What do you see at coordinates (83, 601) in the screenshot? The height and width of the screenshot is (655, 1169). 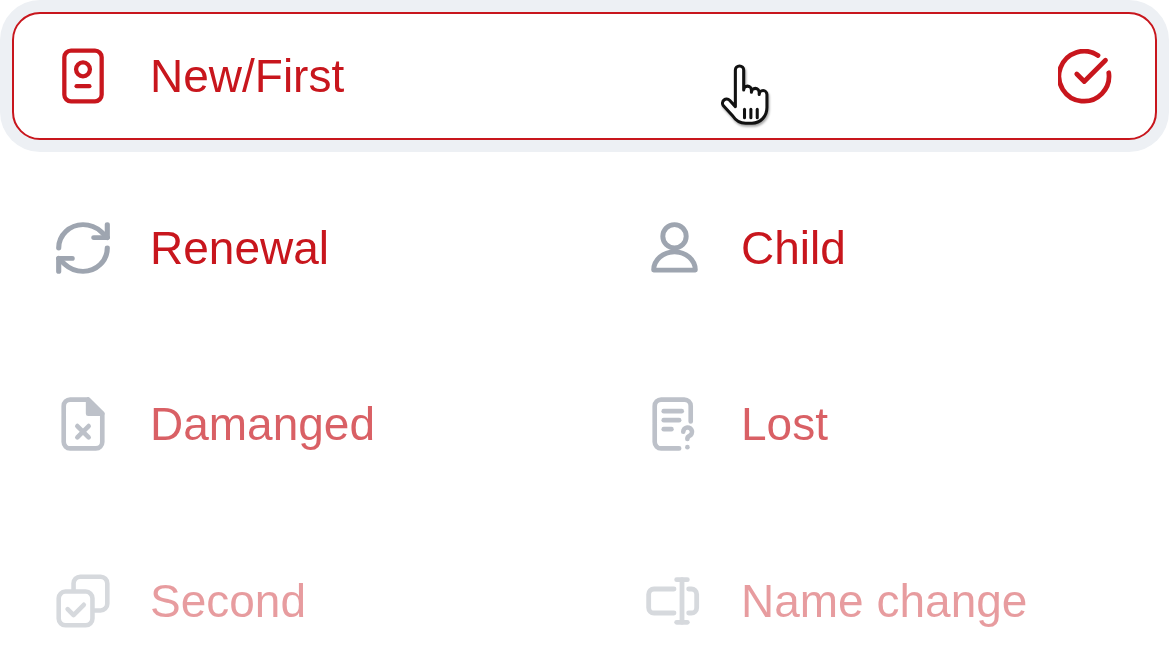 I see `copy-check-icon` at bounding box center [83, 601].